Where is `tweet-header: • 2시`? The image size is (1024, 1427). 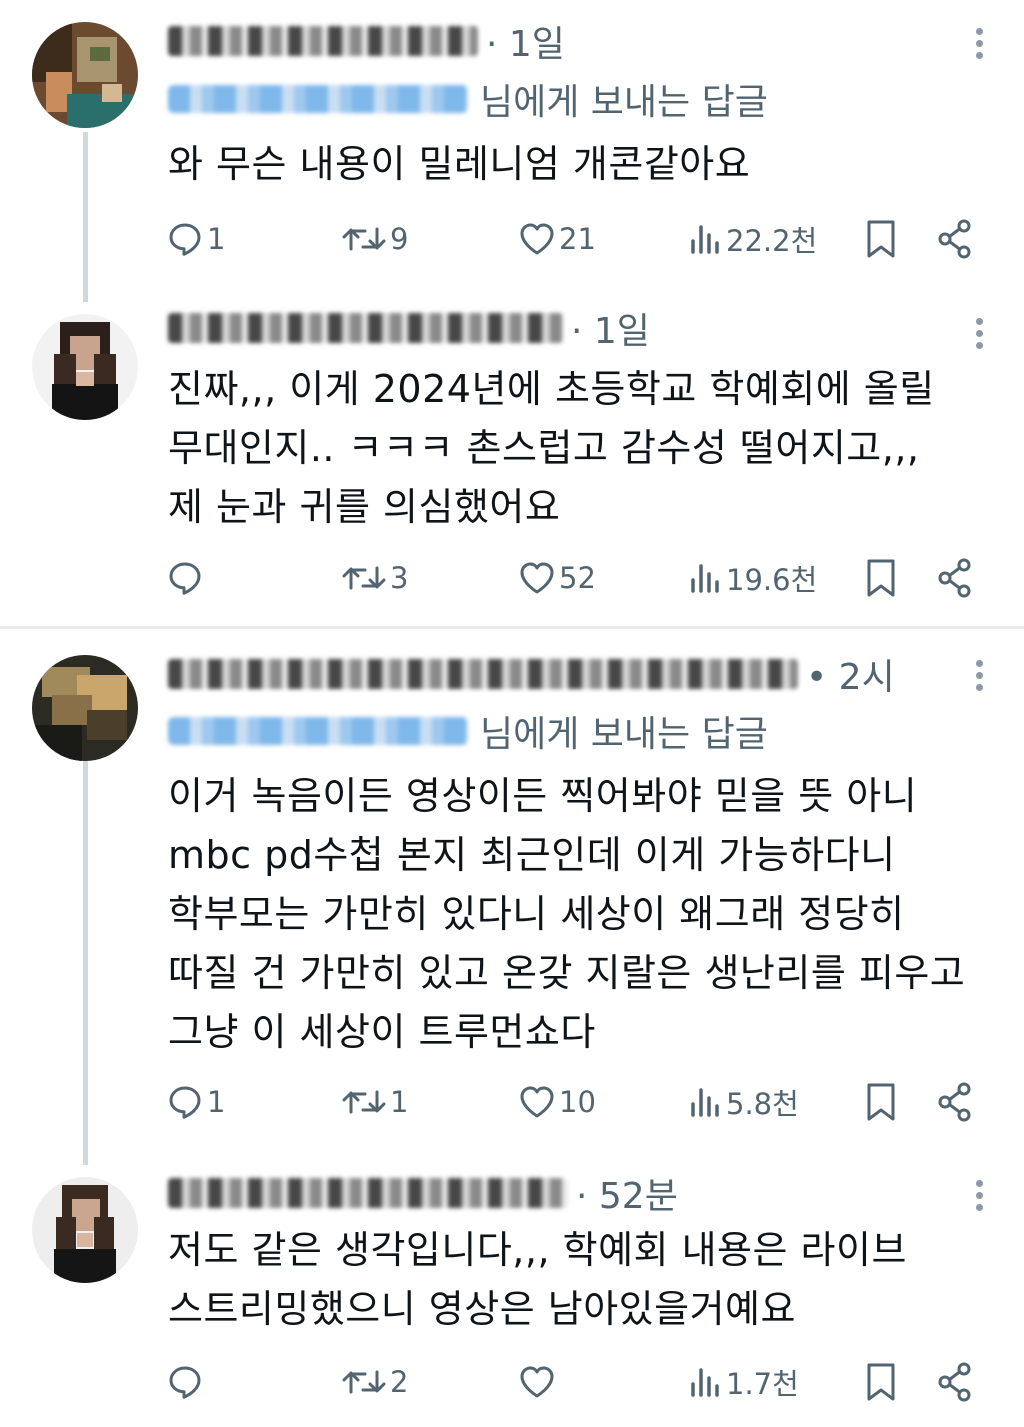 tweet-header: • 2시 is located at coordinates (531, 674).